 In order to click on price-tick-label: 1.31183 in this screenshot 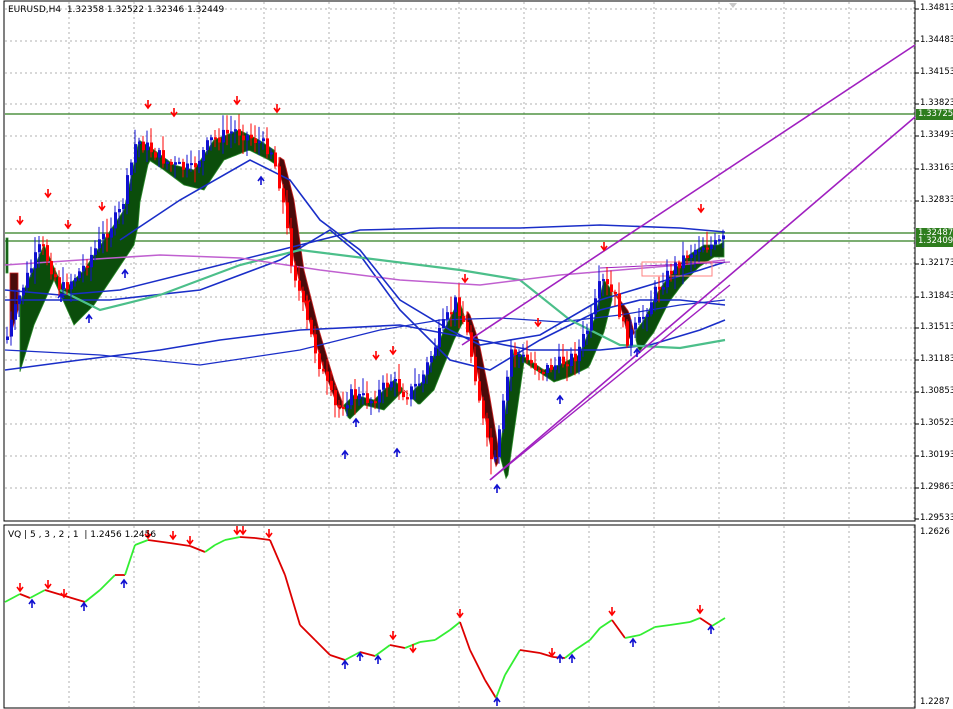, I will do `click(936, 359)`.